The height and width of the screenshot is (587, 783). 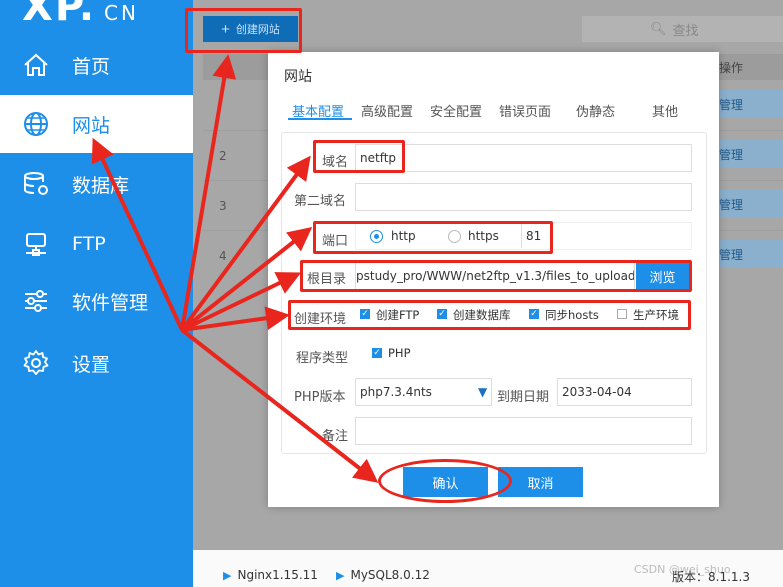 I want to click on dialog-title: 网站, so click(x=298, y=77).